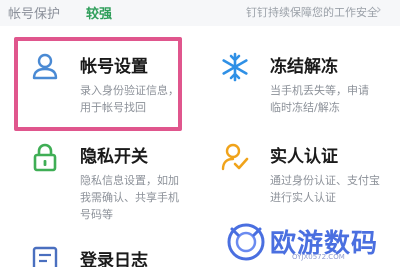  Describe the element at coordinates (34, 14) in the screenshot. I see `protection-label: 帐号保护` at that location.